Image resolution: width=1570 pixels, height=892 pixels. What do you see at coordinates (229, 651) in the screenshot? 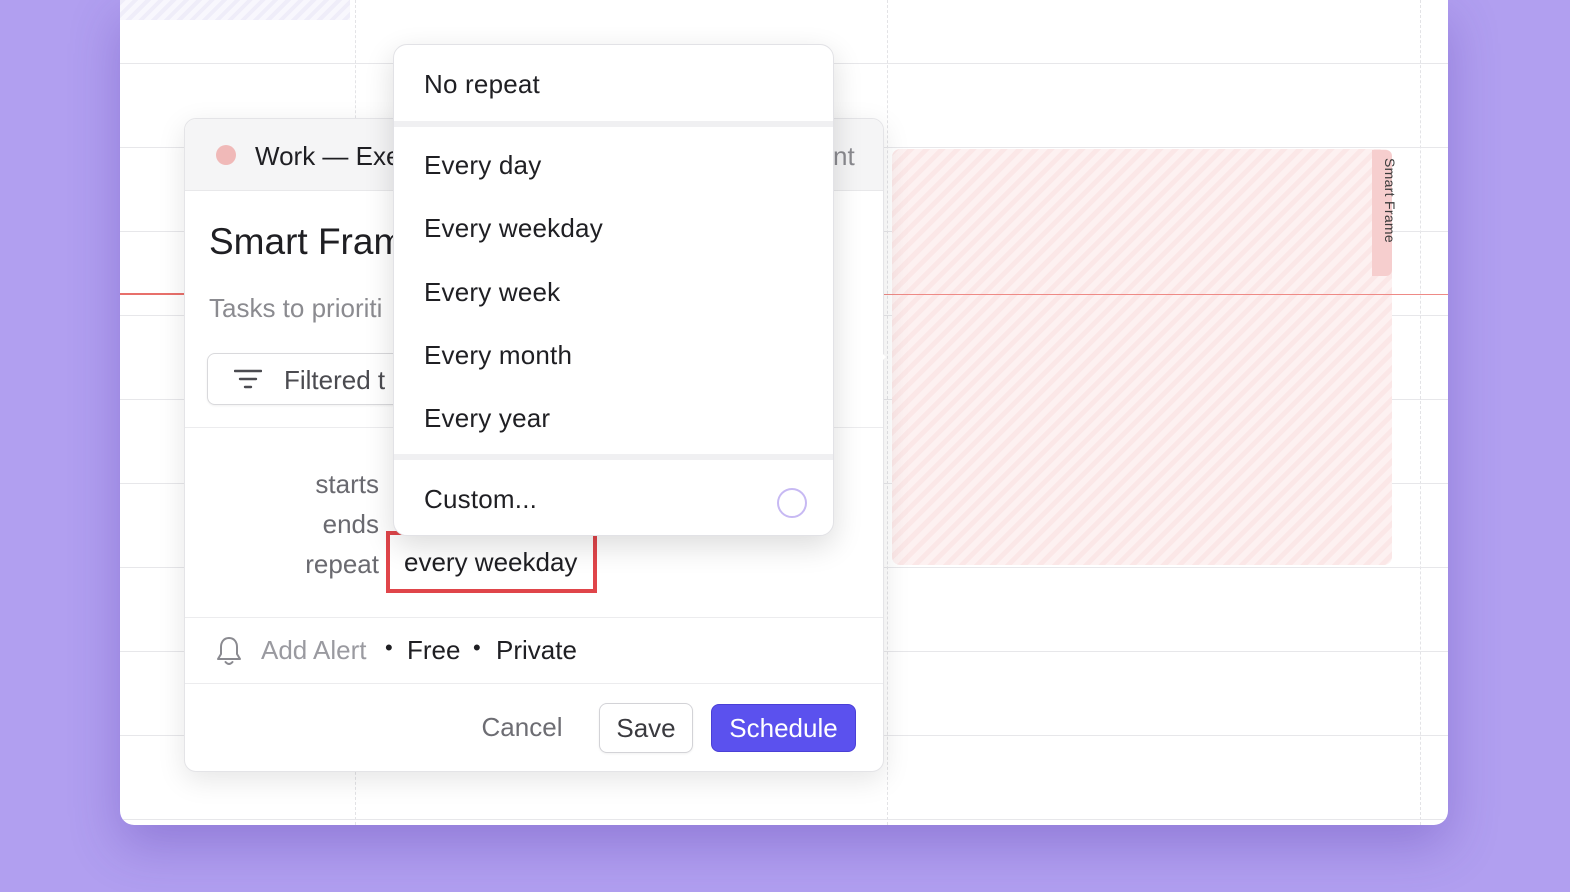
I see `bell-icon` at bounding box center [229, 651].